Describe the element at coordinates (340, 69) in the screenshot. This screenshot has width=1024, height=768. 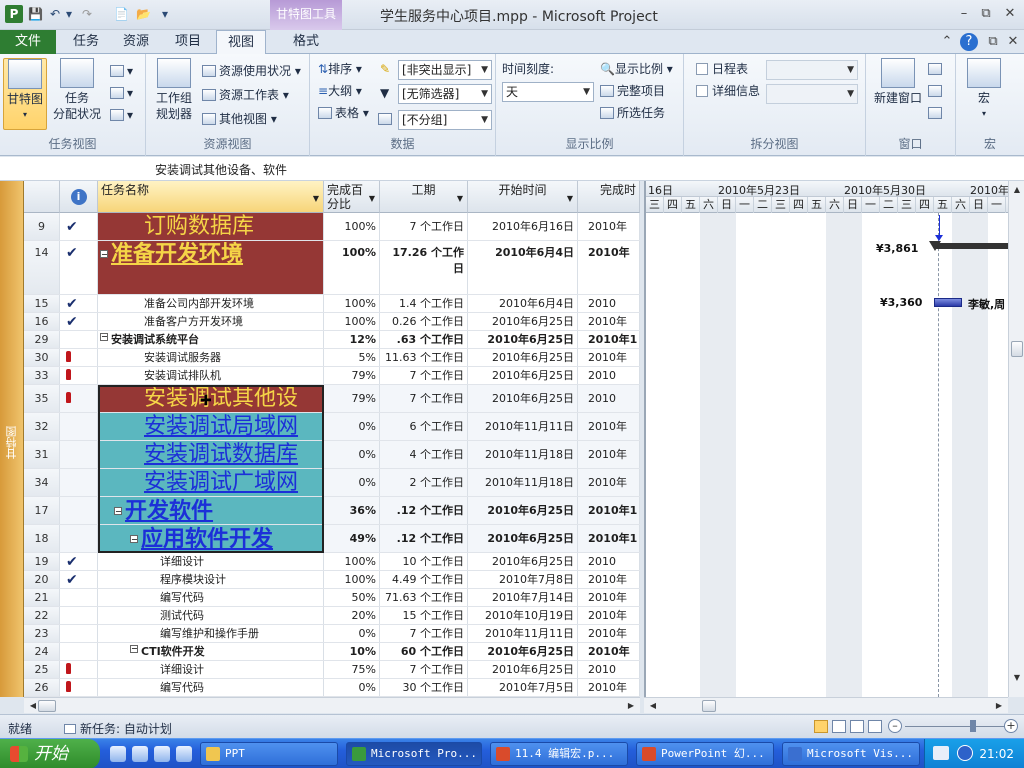
I see `sort-button: ⇅排序 ▾` at that location.